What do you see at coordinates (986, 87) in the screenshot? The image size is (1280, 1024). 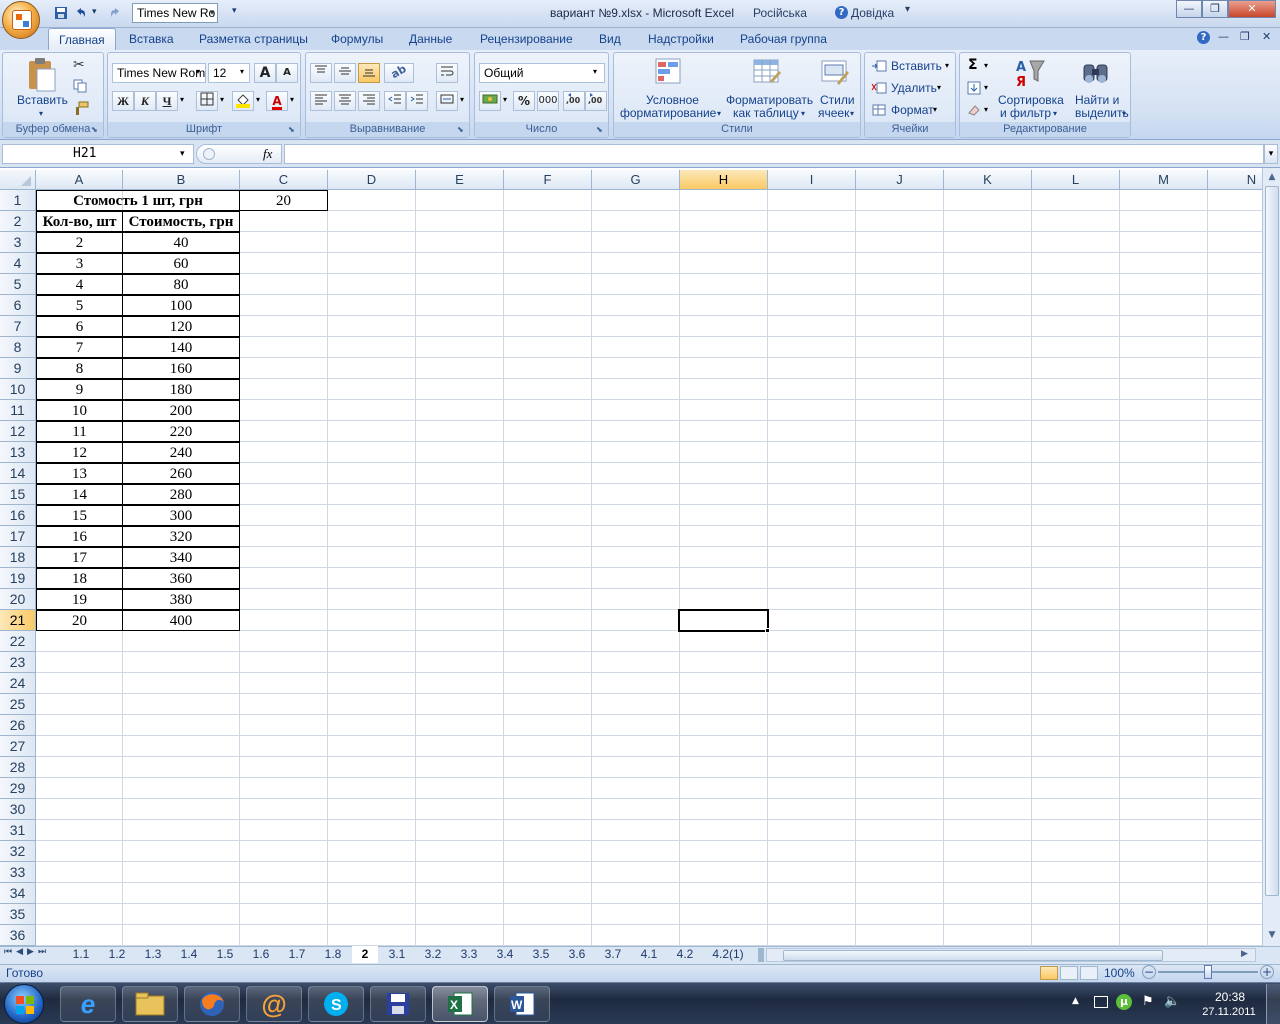 I see `fill-dropdown-icon: ▾` at bounding box center [986, 87].